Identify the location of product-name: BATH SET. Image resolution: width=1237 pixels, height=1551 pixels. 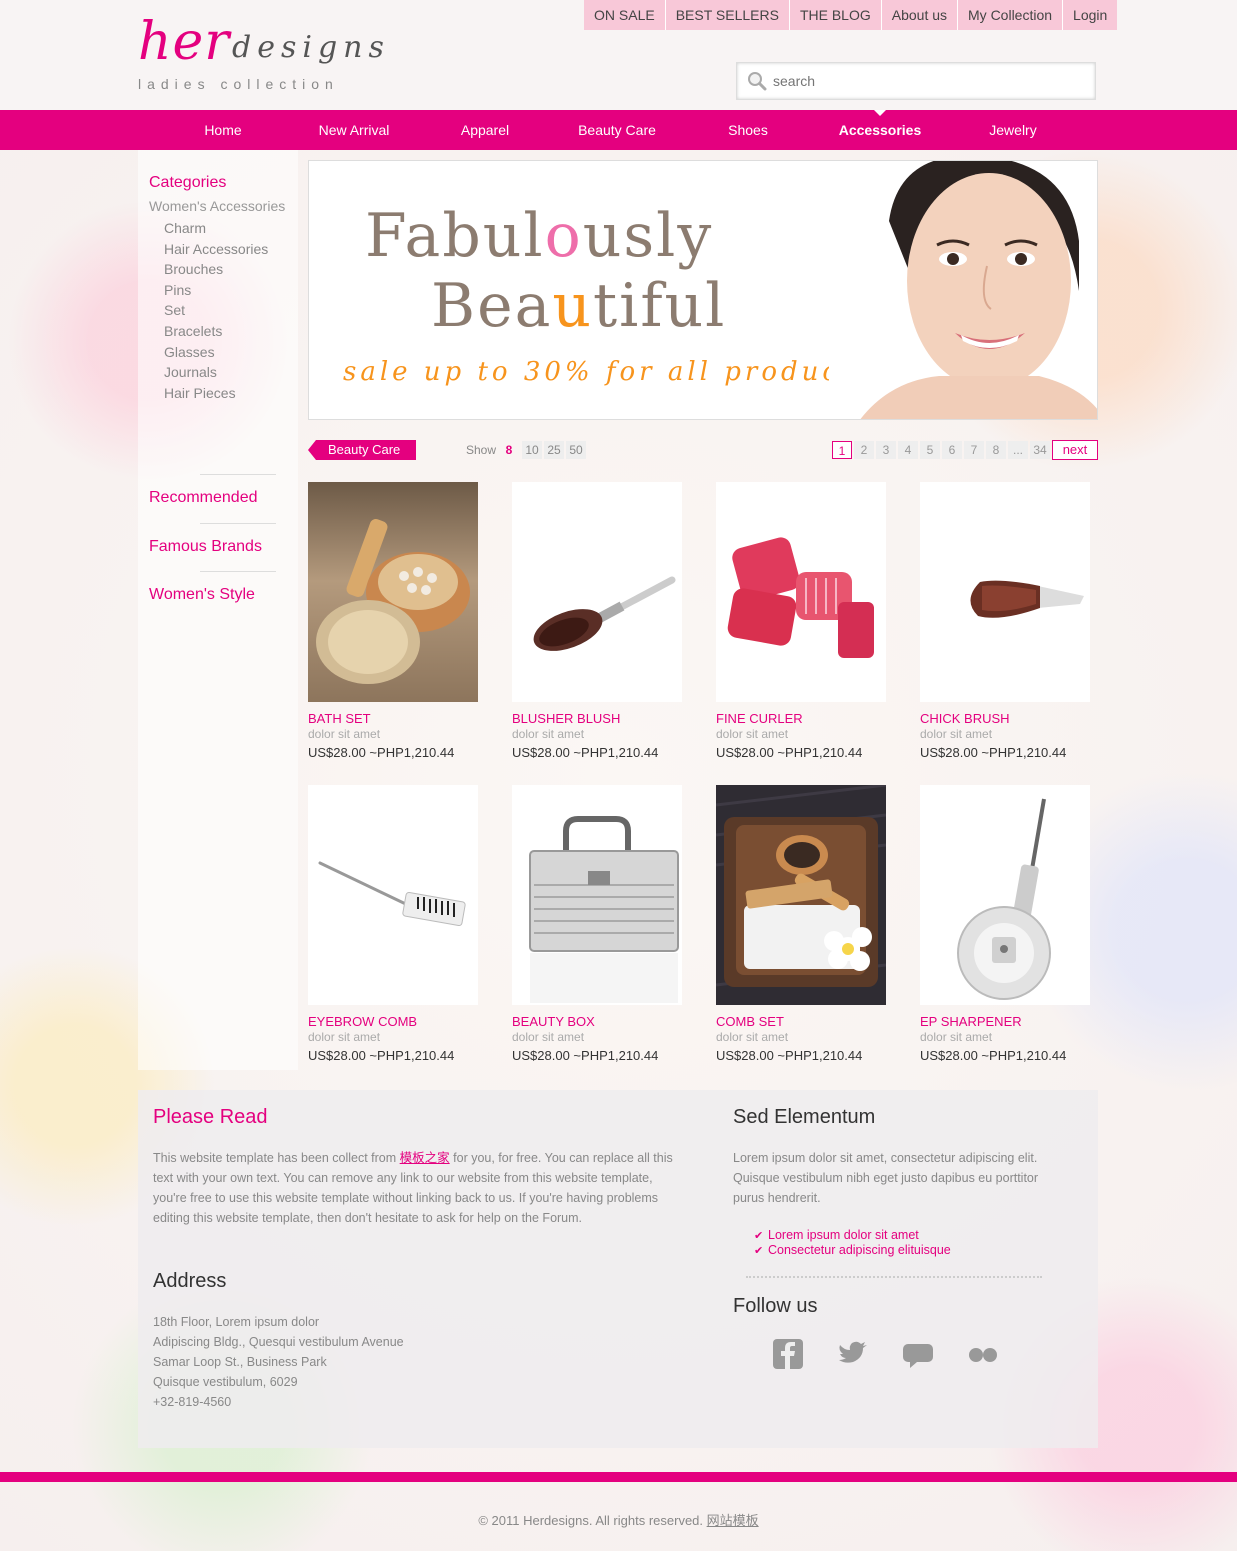
(339, 718).